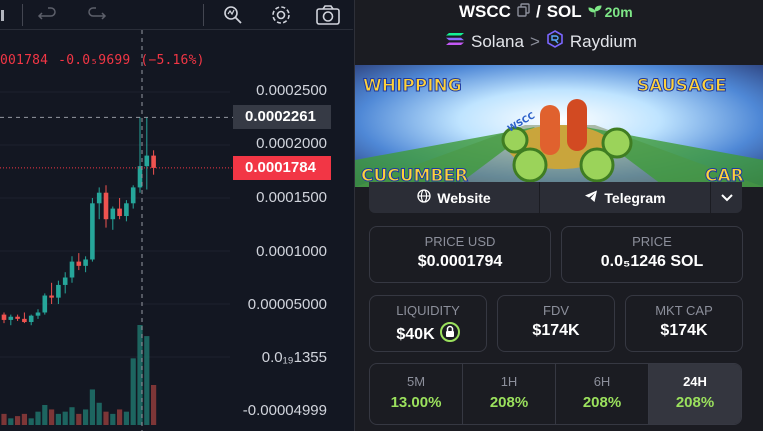  I want to click on website-button: Website, so click(454, 197).